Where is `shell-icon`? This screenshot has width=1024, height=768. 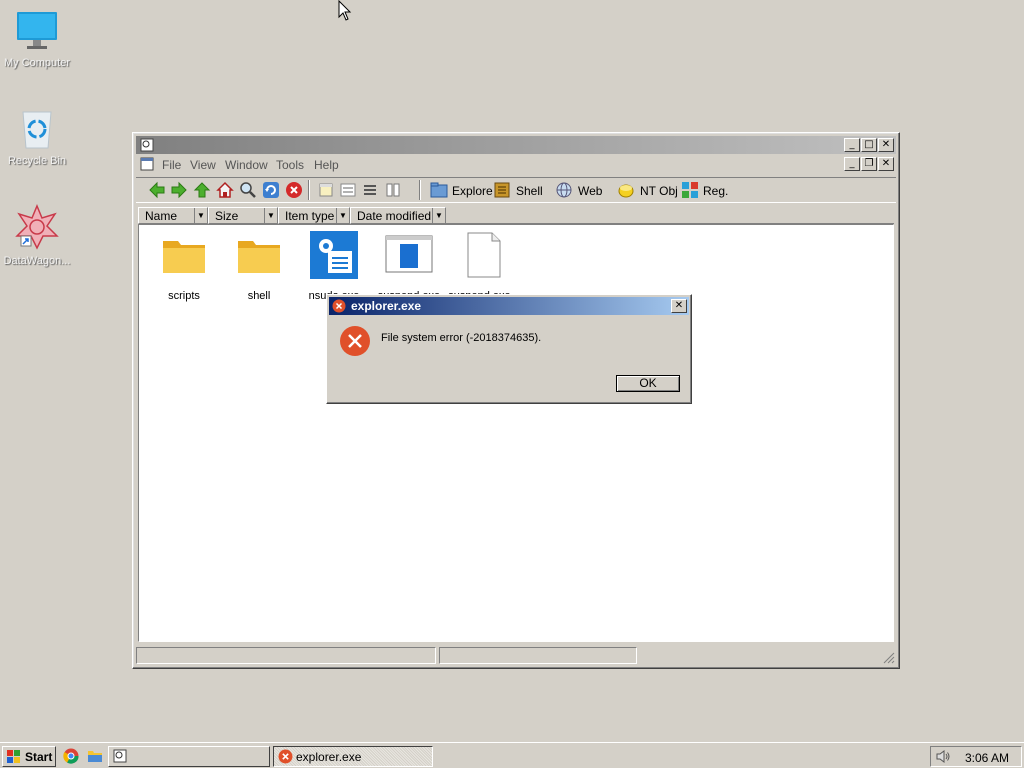
shell-icon is located at coordinates (502, 190).